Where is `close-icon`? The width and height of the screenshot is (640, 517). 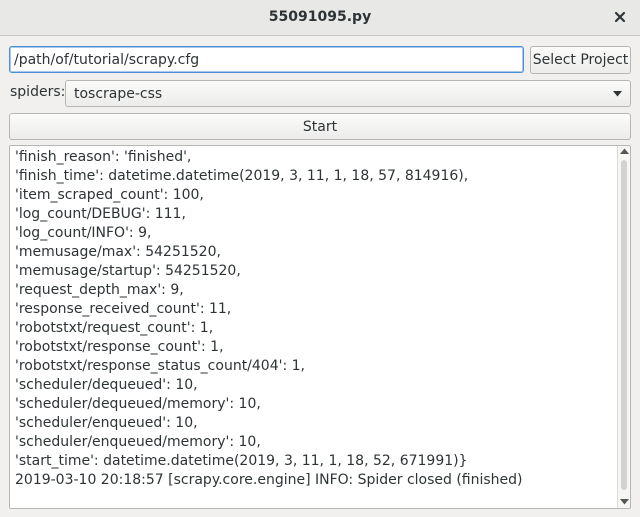
close-icon is located at coordinates (620, 17).